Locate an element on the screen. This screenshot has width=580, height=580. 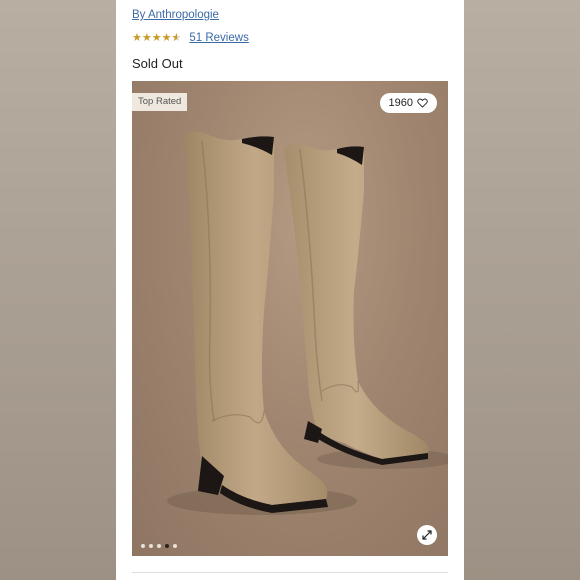
favorite-button: 1960 is located at coordinates (408, 103).